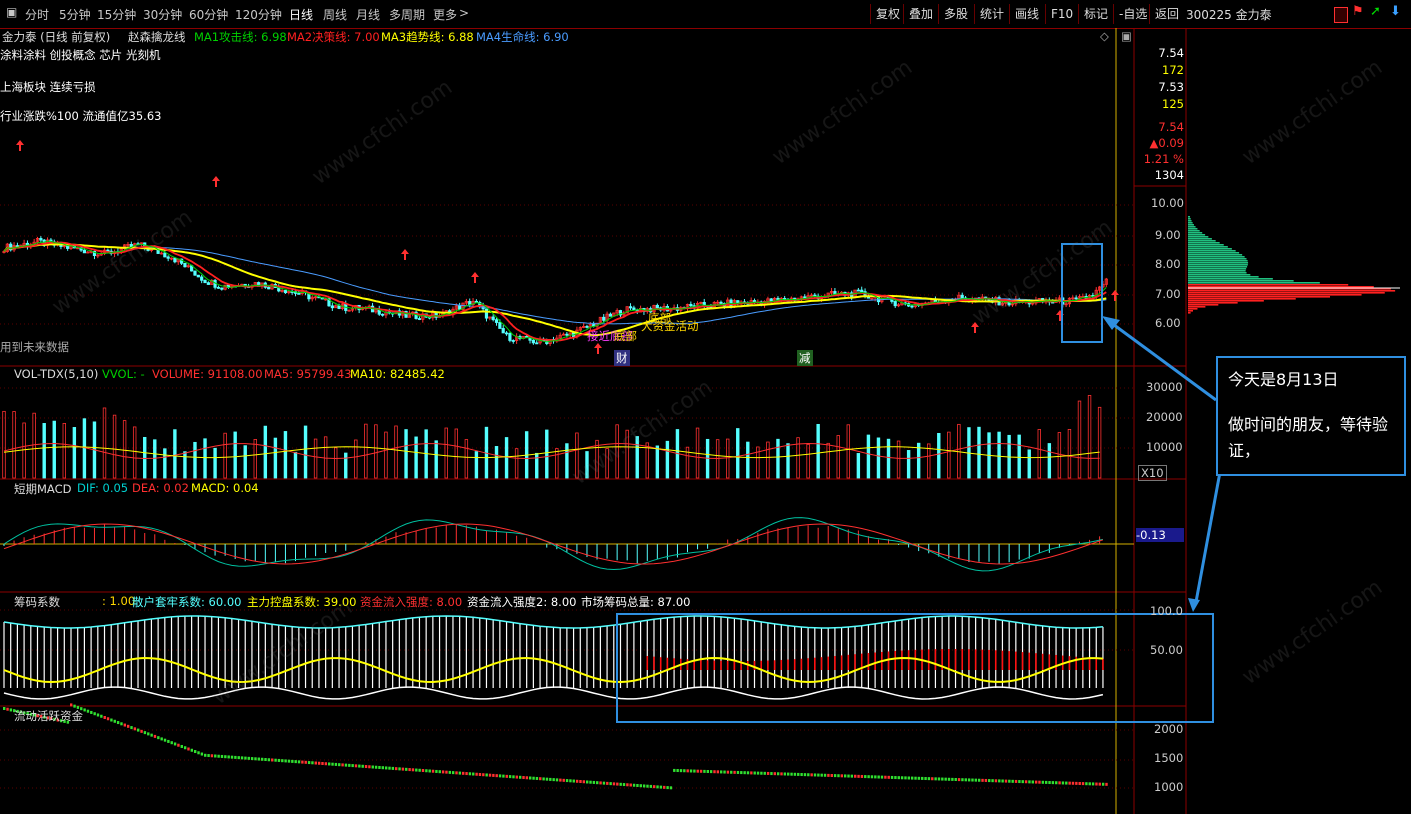  What do you see at coordinates (1358, 11) in the screenshot?
I see `flag-icon: ⚑` at bounding box center [1358, 11].